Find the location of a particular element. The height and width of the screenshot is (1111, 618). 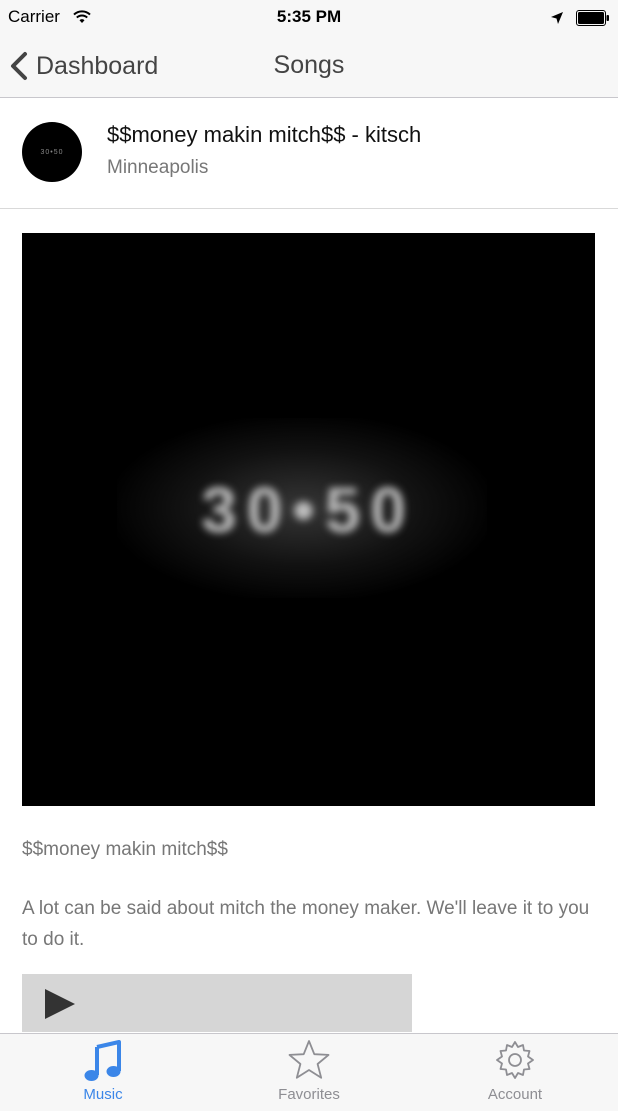

song-name: $$money makin mitch$$ is located at coordinates (125, 849).